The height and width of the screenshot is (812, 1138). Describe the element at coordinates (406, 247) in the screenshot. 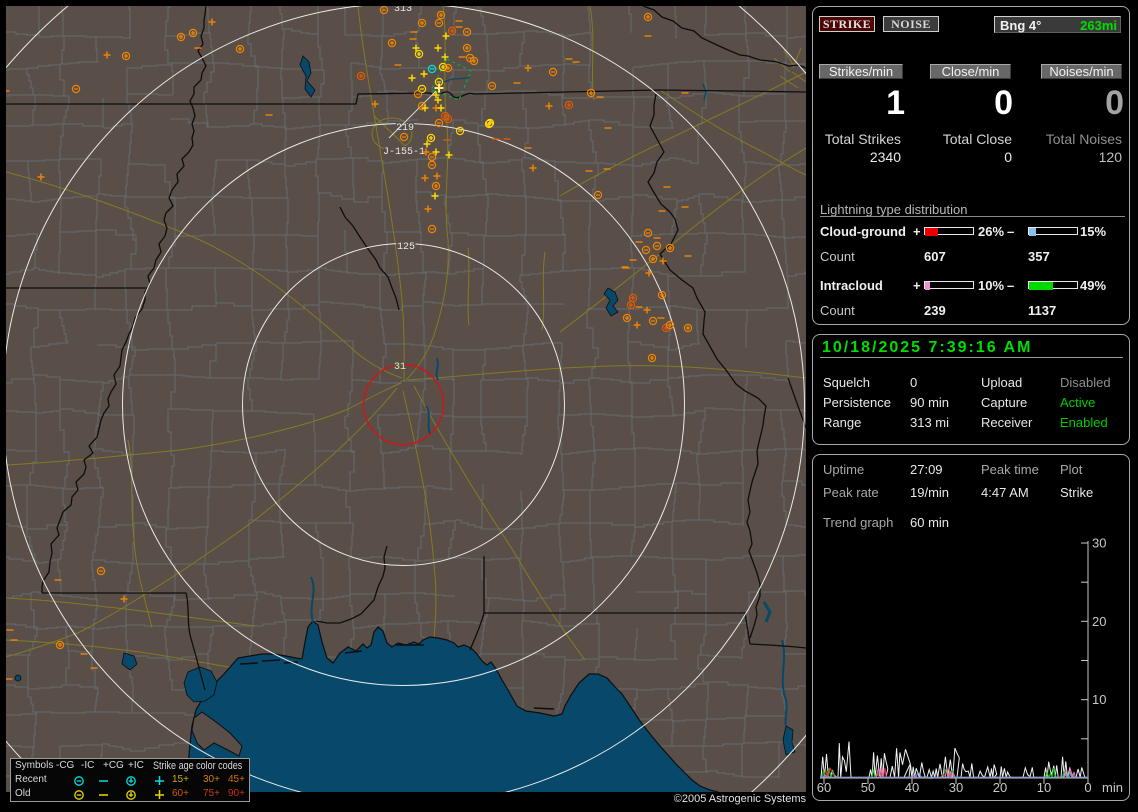

I see `svg-text: 125` at that location.